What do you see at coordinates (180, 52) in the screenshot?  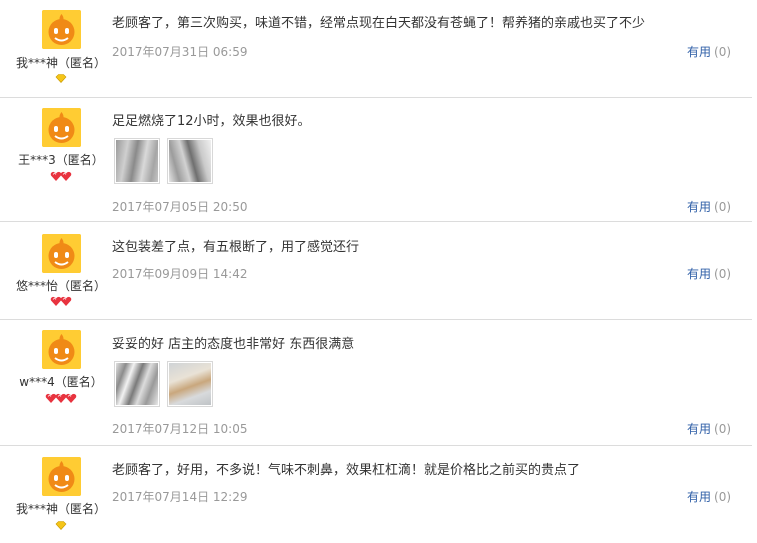 I see `review-date: 2017年07月31日 06:59` at bounding box center [180, 52].